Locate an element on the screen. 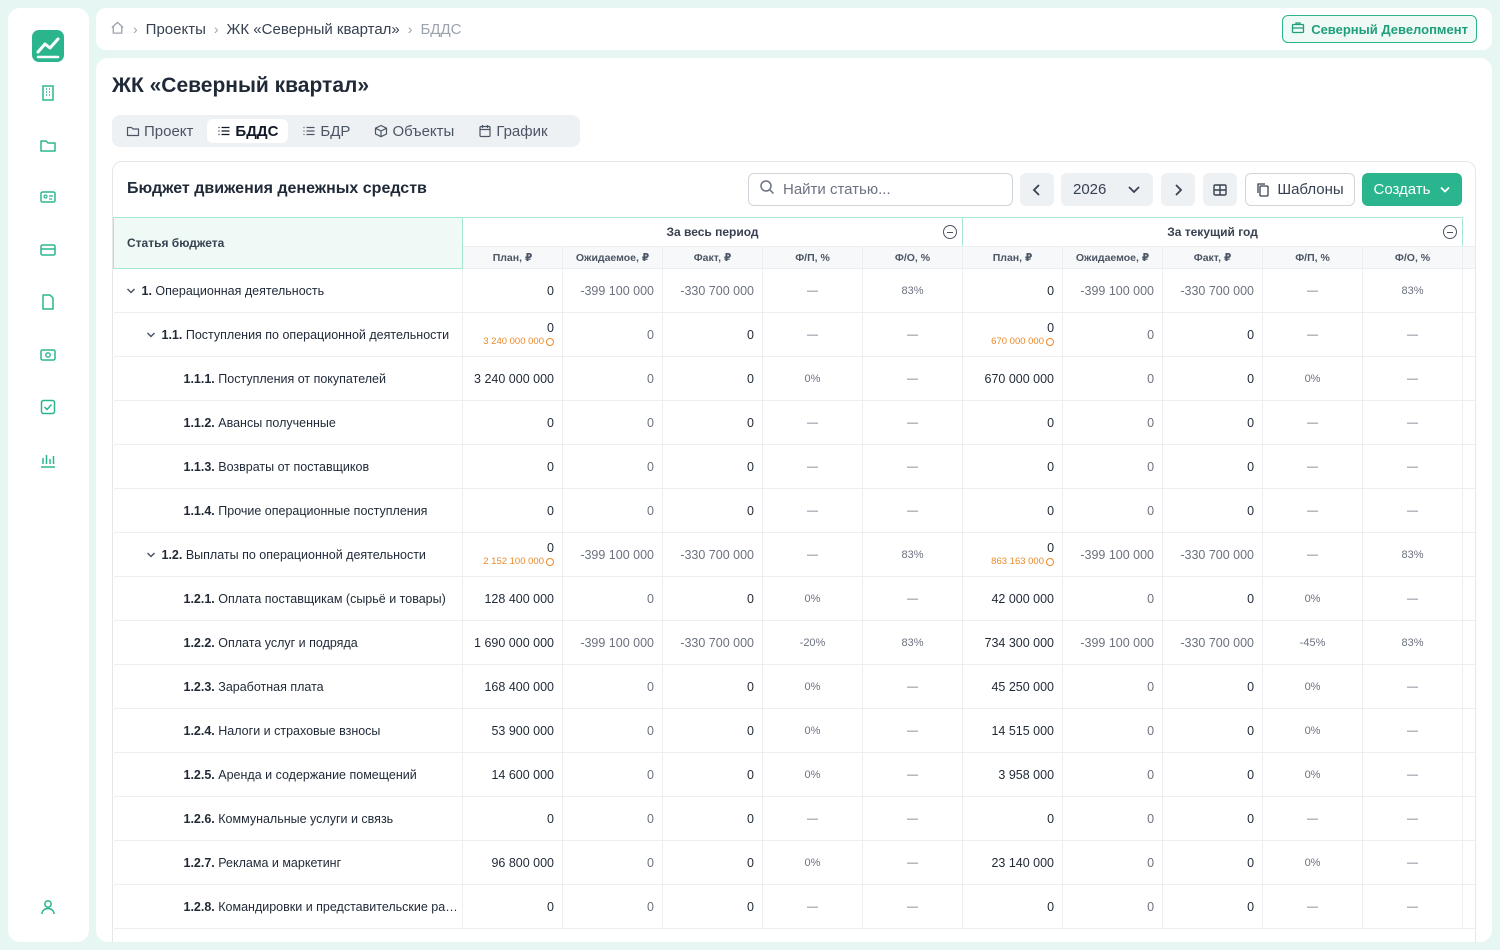 This screenshot has height=950, width=1500. cell-amount: 128 400 000 is located at coordinates (512, 598).